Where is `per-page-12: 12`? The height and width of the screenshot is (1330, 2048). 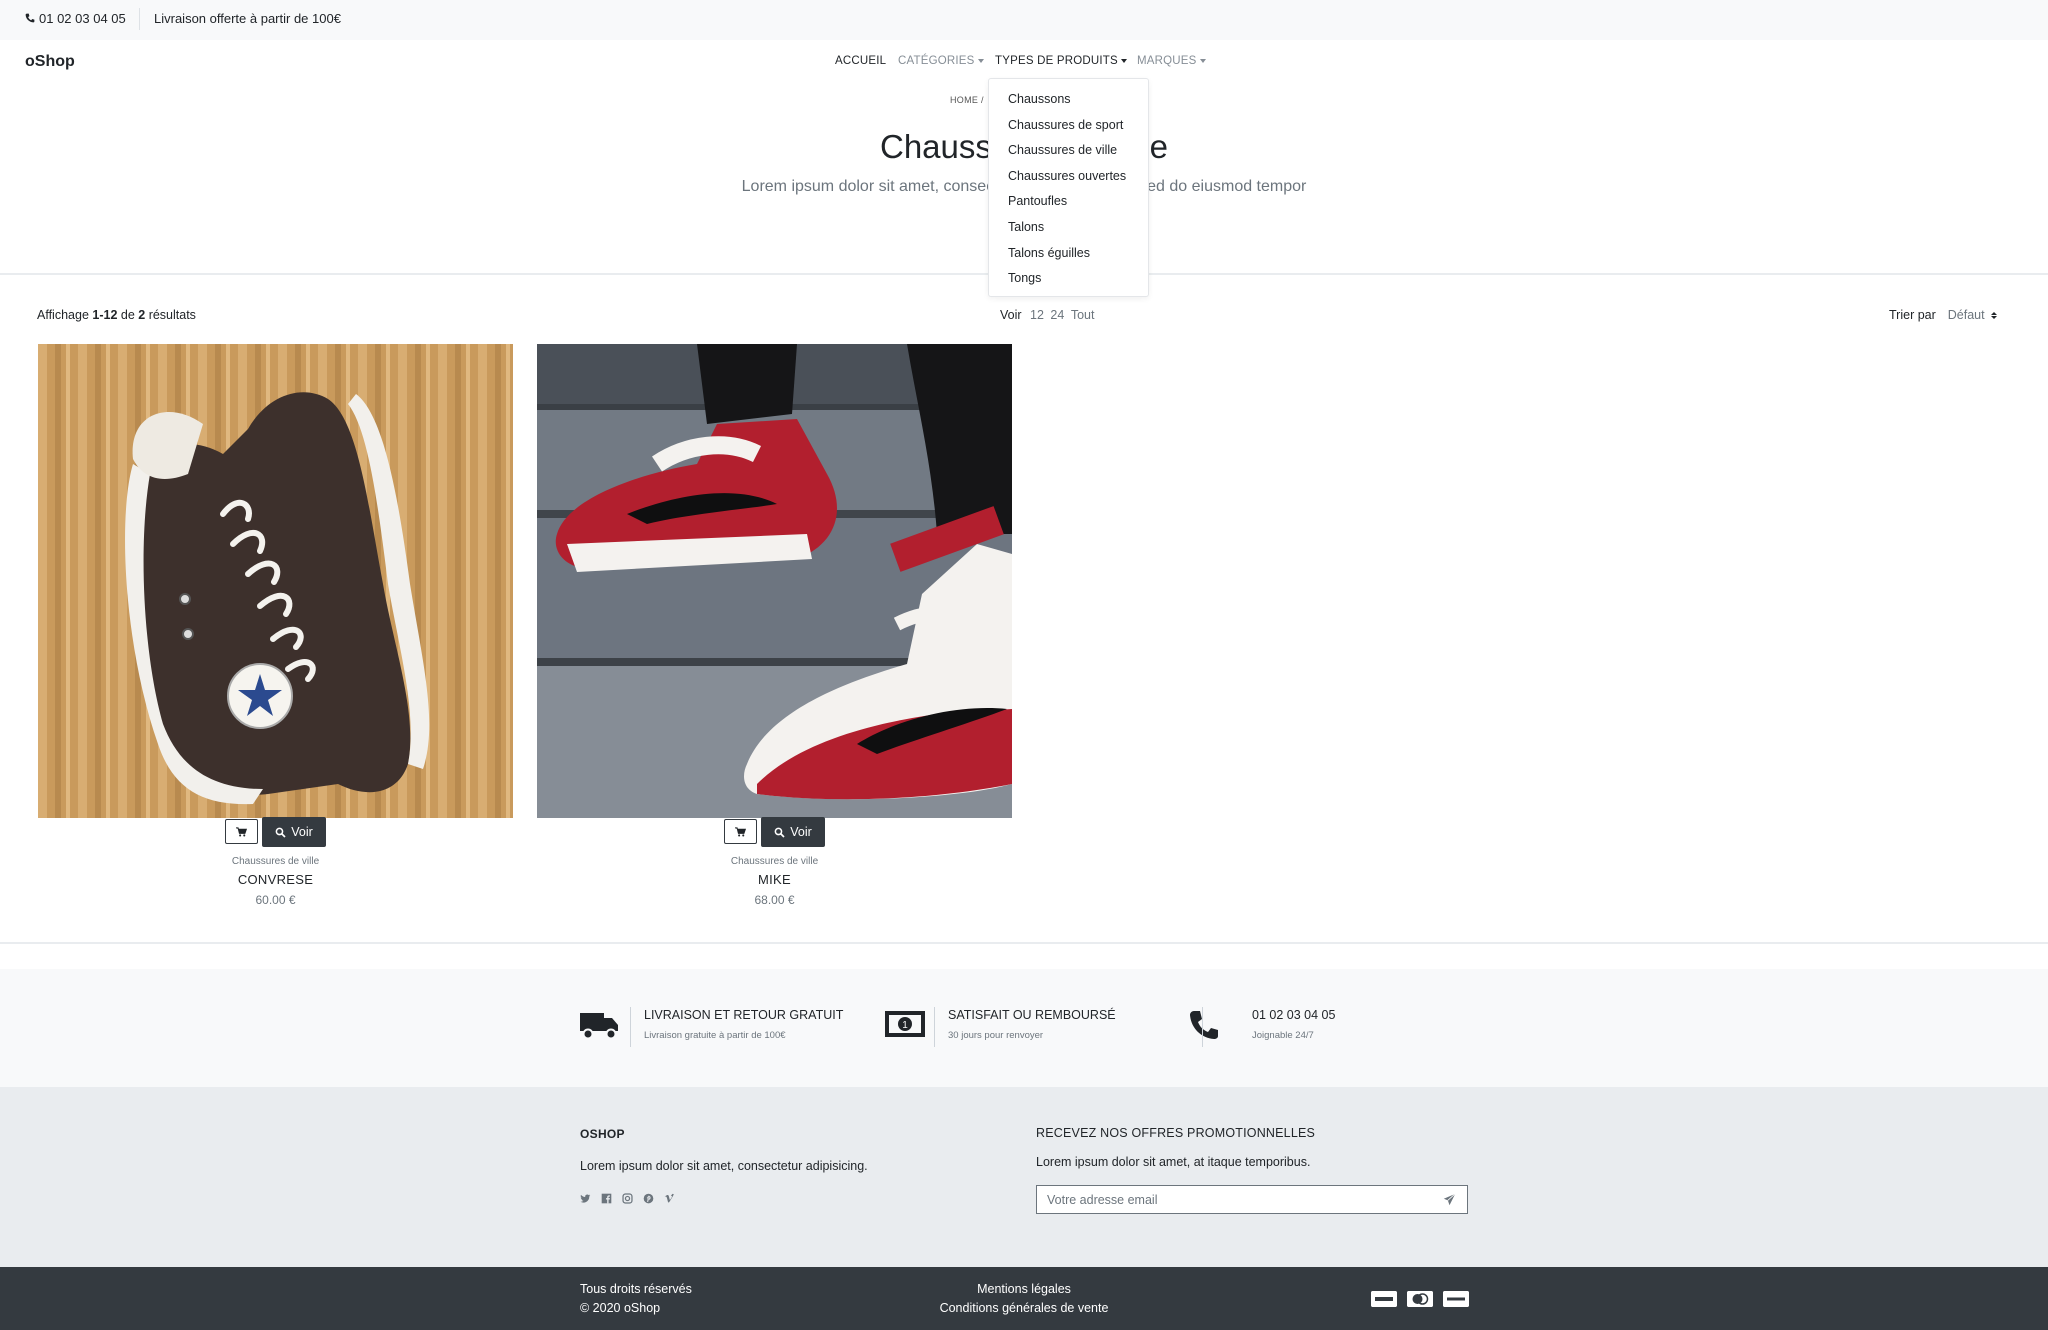 per-page-12: 12 is located at coordinates (1037, 315).